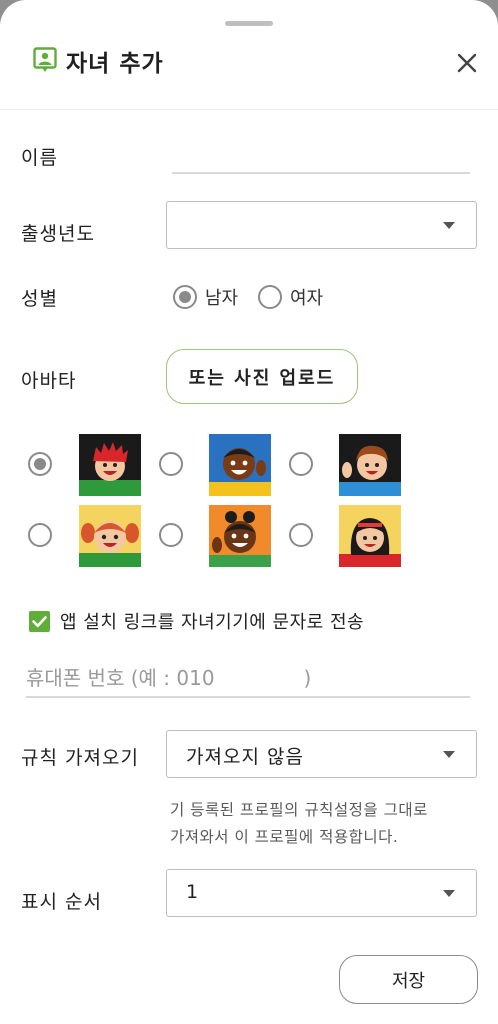 The image size is (498, 1024). Describe the element at coordinates (245, 757) in the screenshot. I see `rules-value: 가져오지 않음` at that location.